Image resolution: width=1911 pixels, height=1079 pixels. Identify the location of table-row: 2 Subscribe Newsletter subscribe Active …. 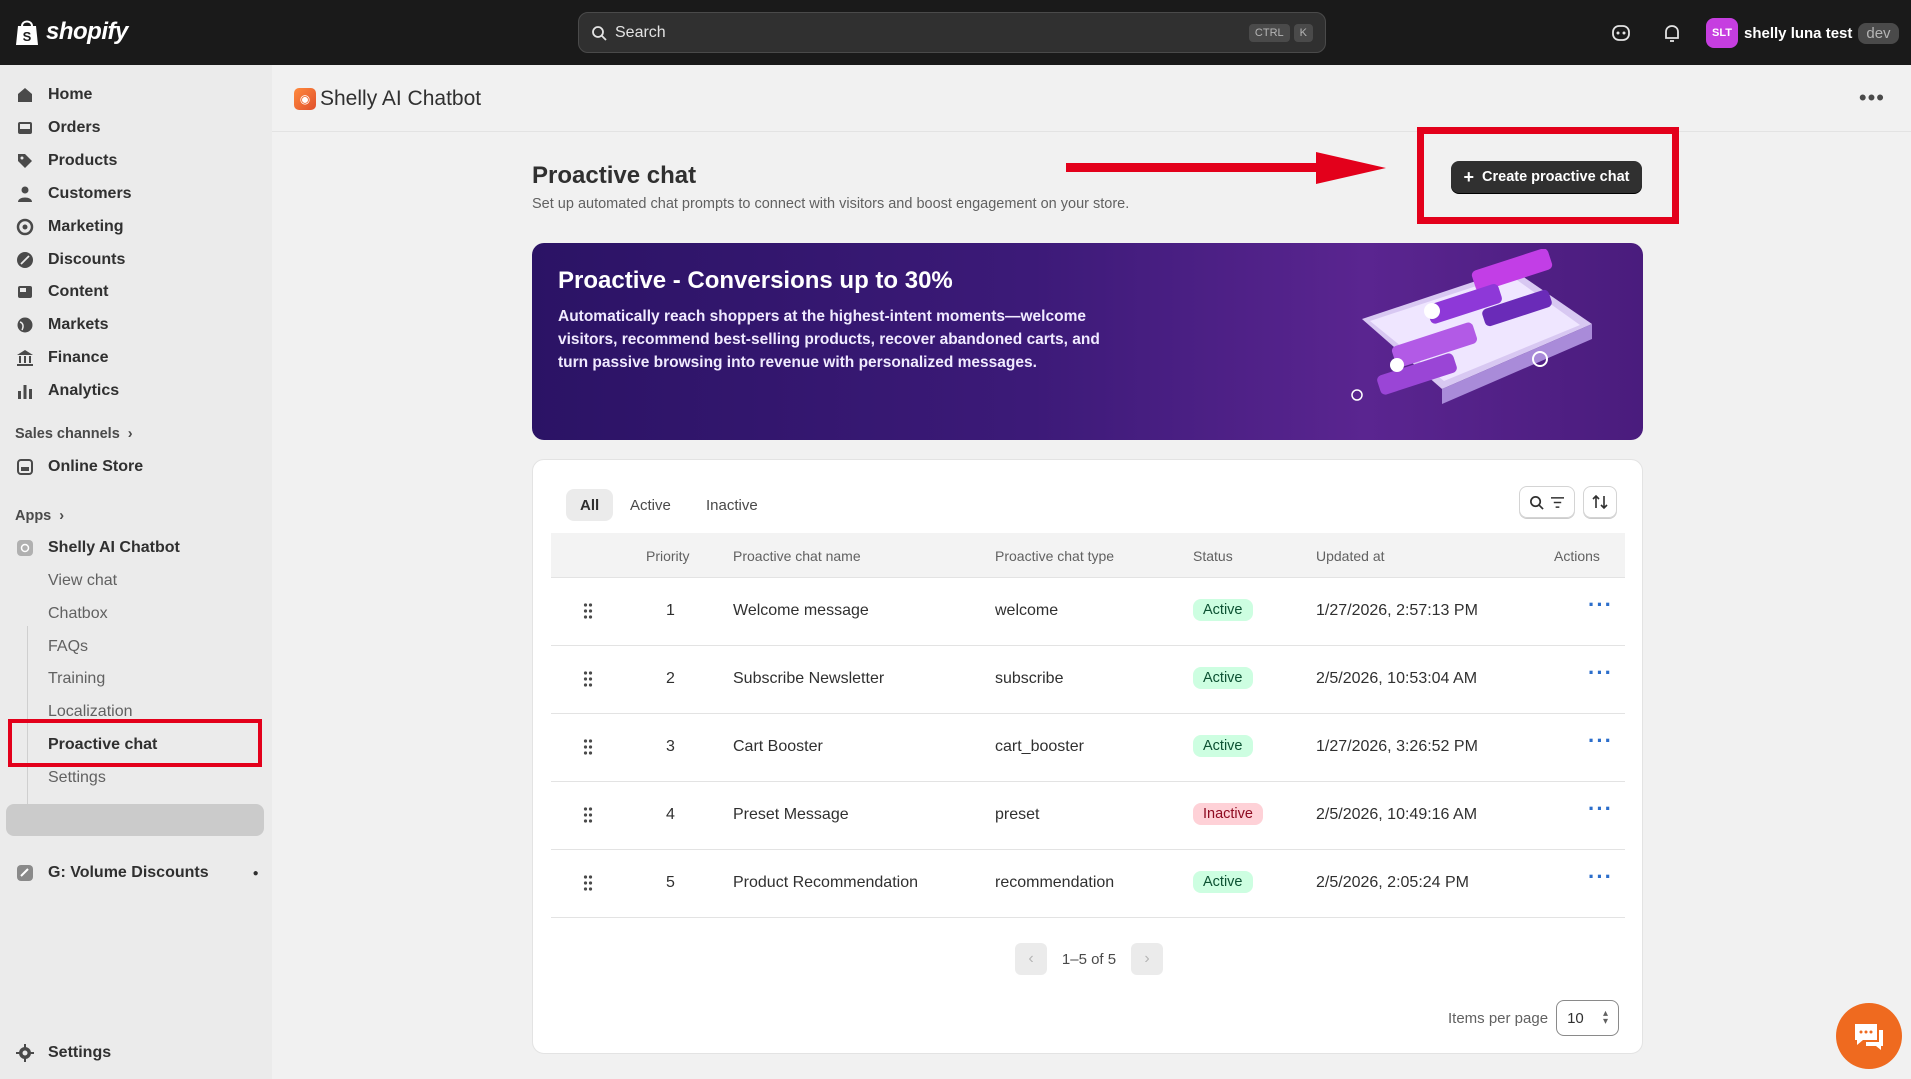
(1088, 680).